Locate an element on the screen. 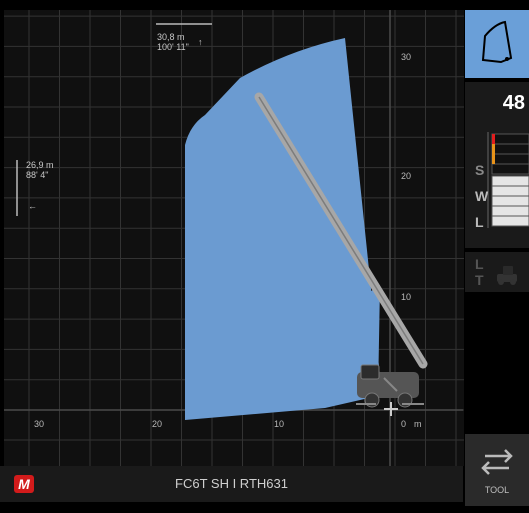 The image size is (529, 513). tool-label: TOOL is located at coordinates (497, 490).